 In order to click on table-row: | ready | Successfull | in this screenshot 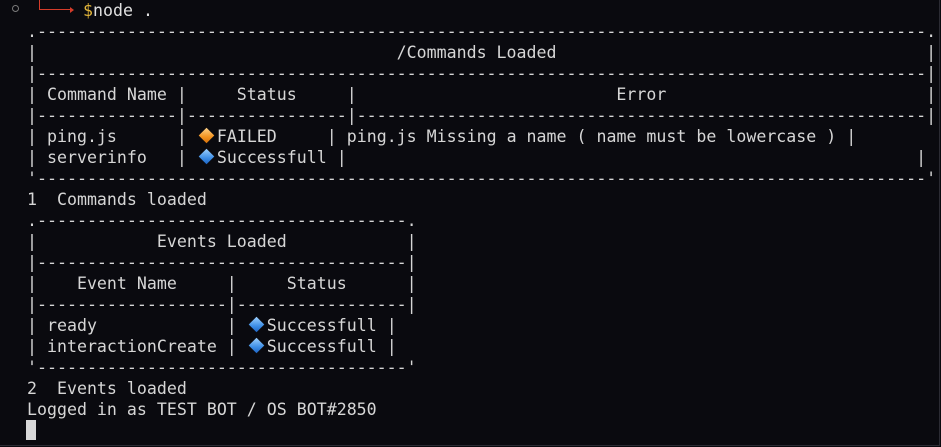, I will do `click(212, 325)`.